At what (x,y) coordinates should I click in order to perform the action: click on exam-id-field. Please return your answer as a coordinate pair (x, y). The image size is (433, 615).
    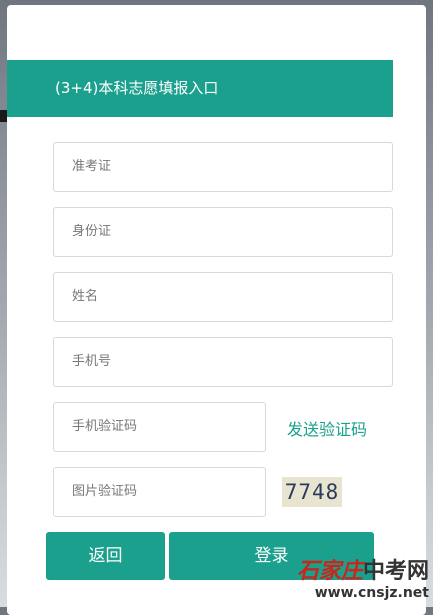
    Looking at the image, I should click on (223, 167).